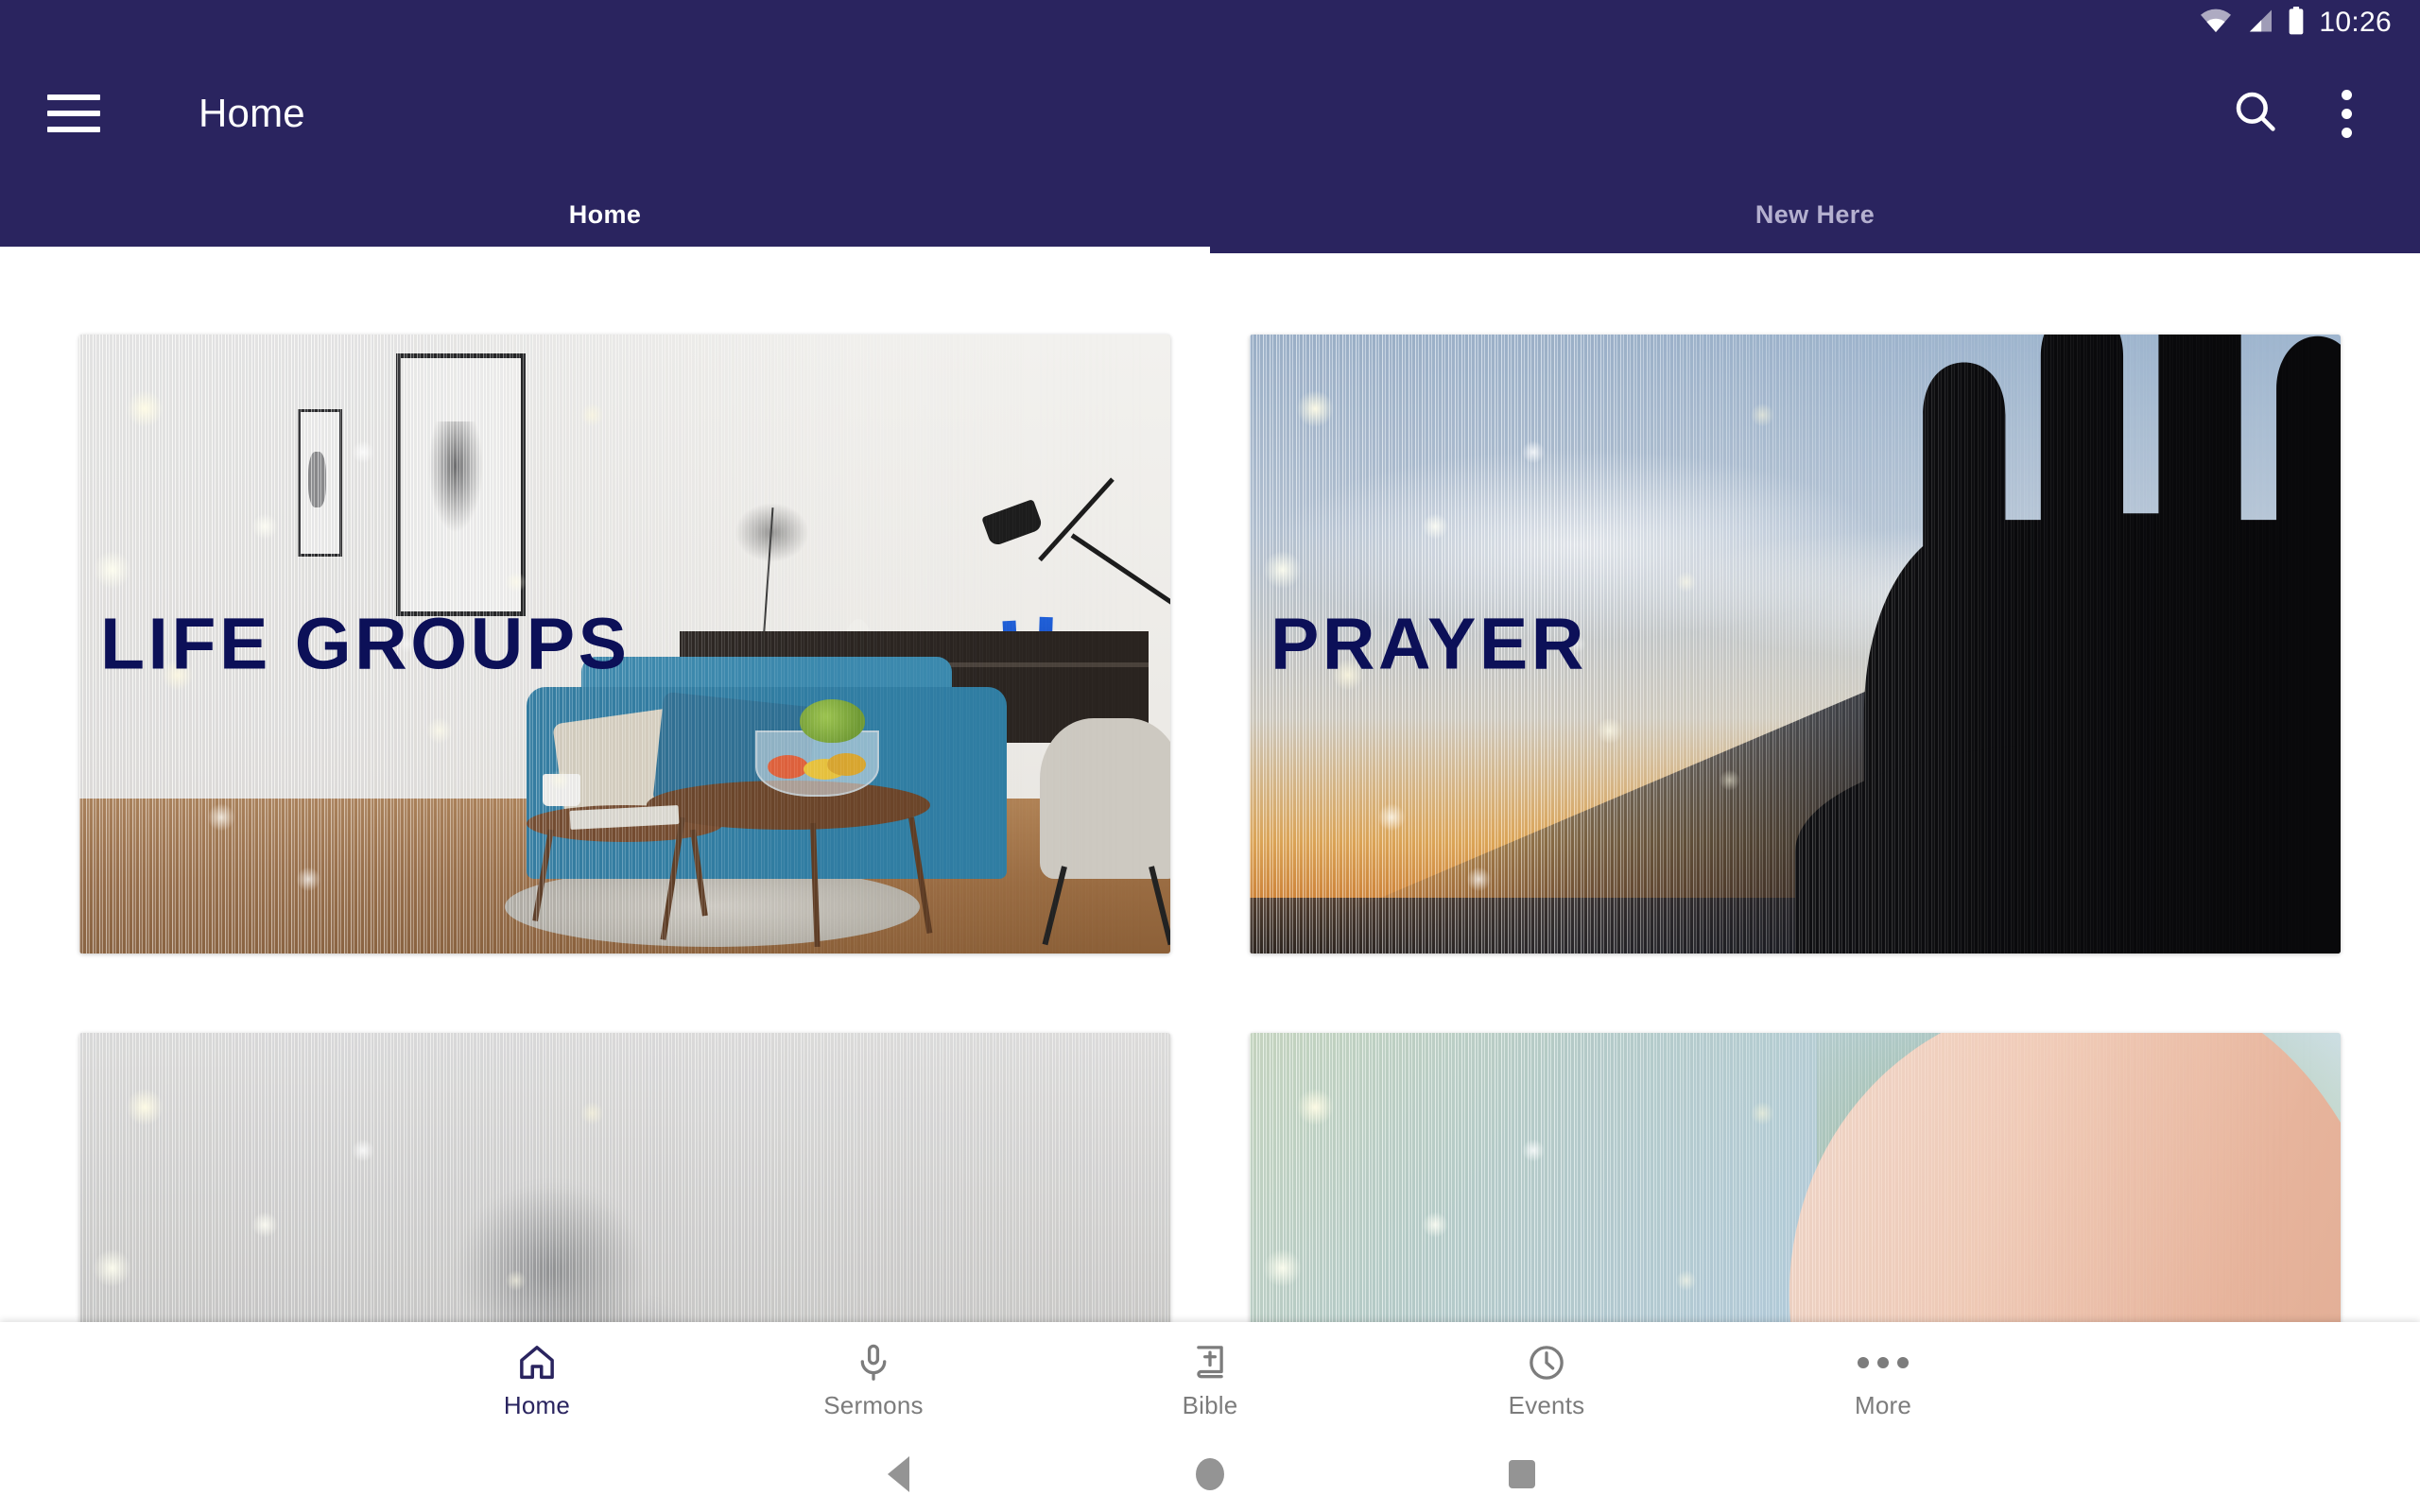 The width and height of the screenshot is (2420, 1512). What do you see at coordinates (1883, 1362) in the screenshot?
I see `more-horizontal-icon` at bounding box center [1883, 1362].